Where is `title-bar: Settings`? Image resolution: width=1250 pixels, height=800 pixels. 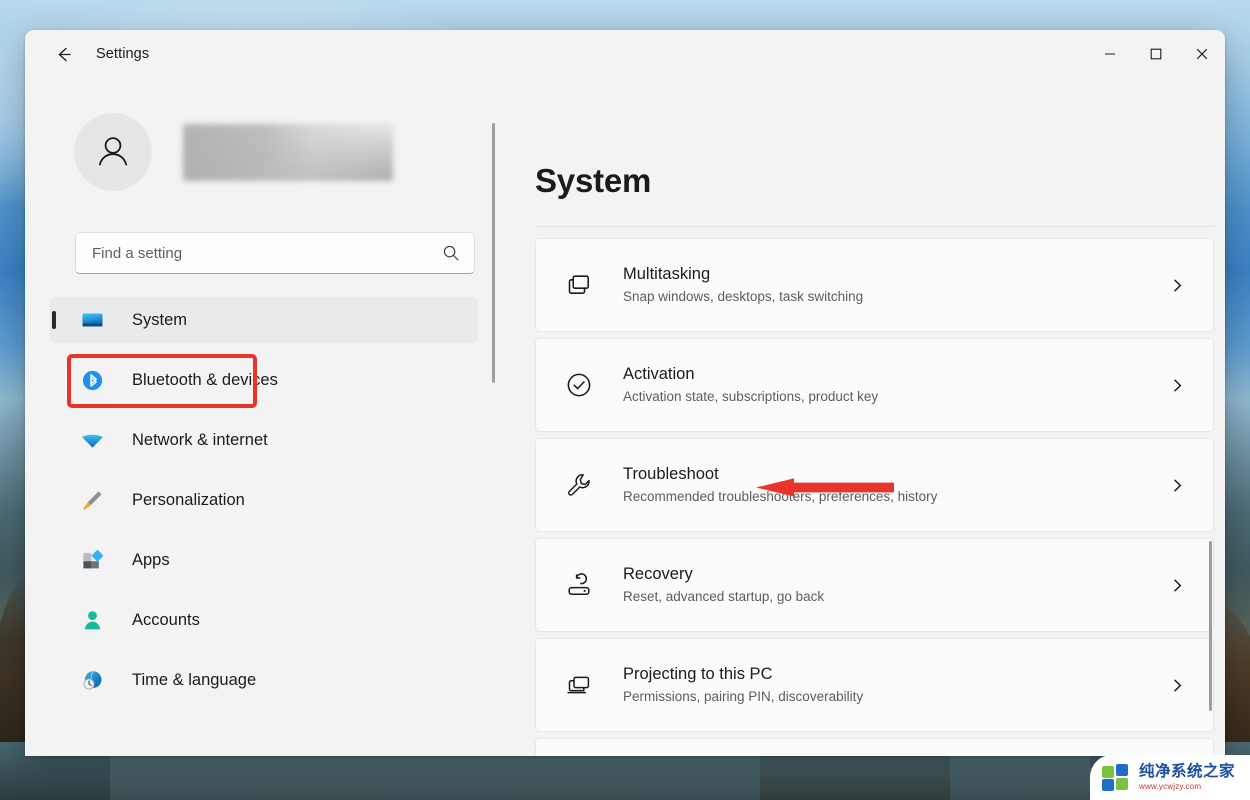 title-bar: Settings is located at coordinates (625, 54).